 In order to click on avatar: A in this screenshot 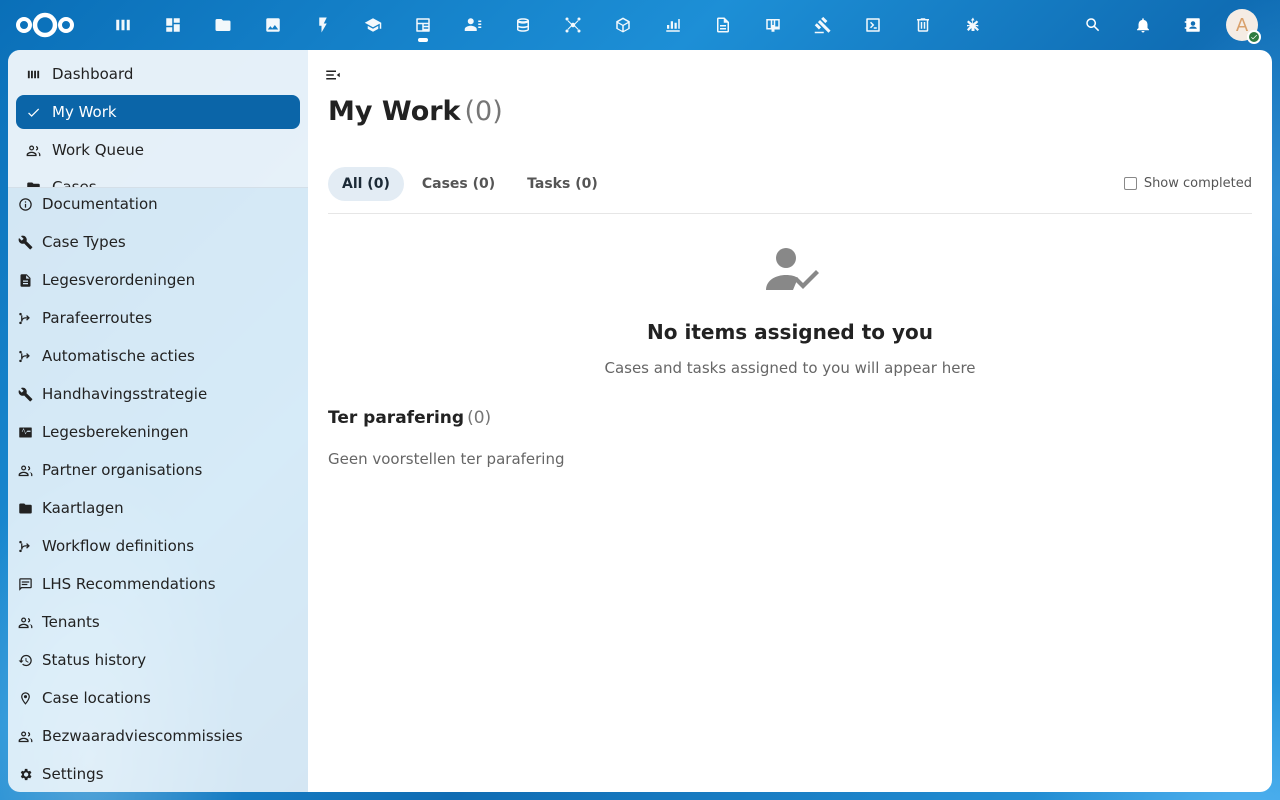, I will do `click(1243, 26)`.